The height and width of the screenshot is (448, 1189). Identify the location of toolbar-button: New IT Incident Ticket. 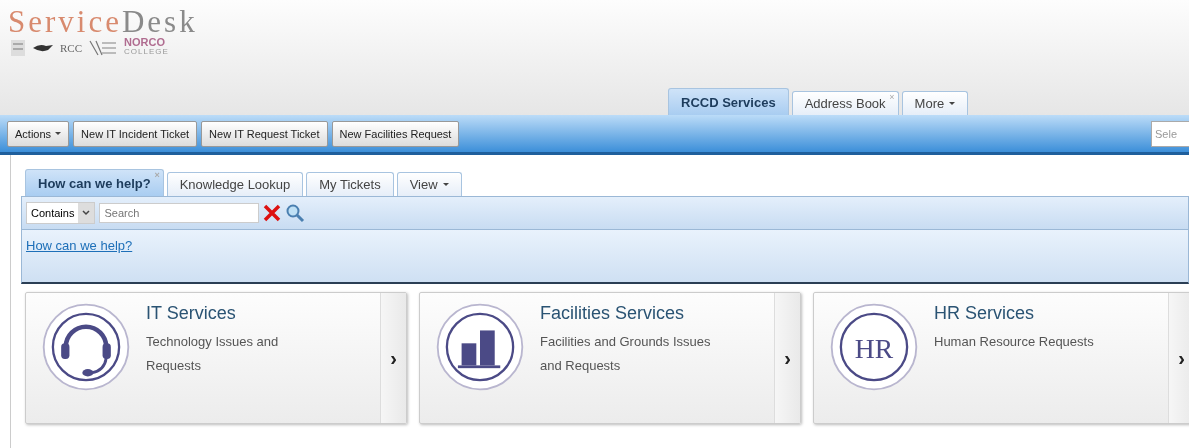
(135, 133).